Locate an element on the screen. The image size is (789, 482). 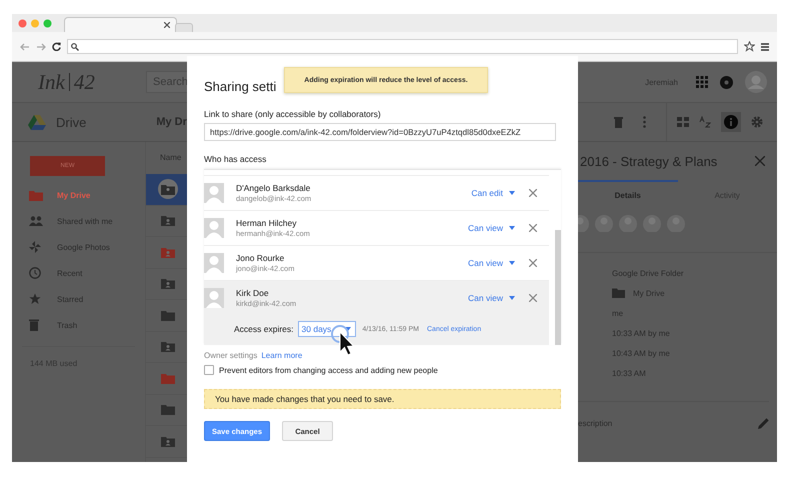
sort-icon is located at coordinates (705, 122).